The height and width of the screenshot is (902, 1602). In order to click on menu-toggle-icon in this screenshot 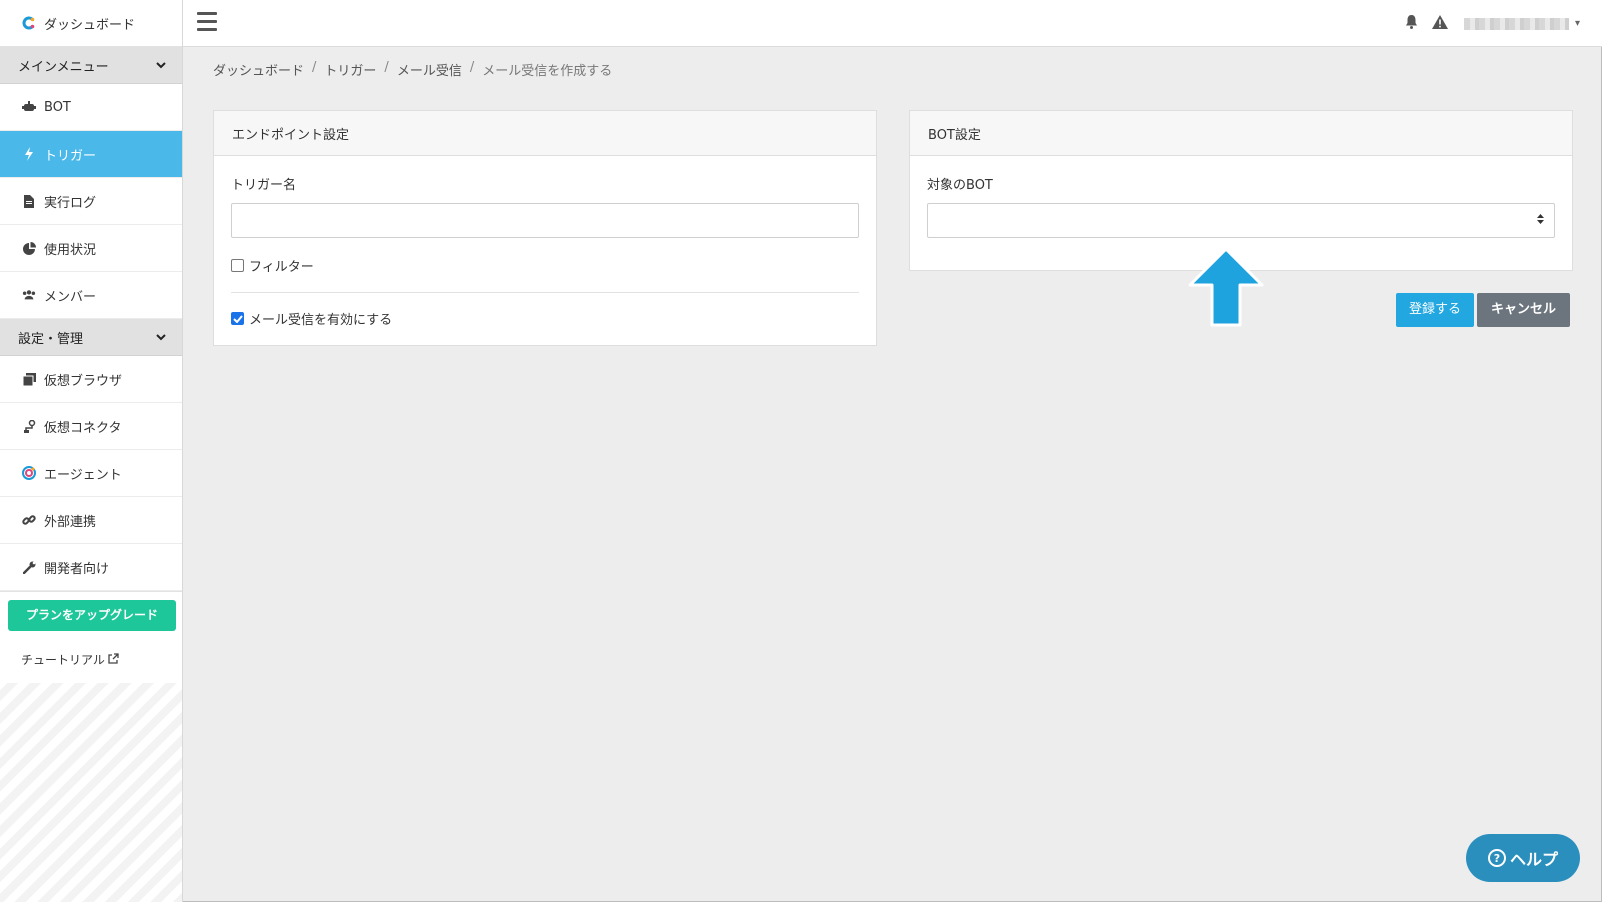, I will do `click(207, 22)`.